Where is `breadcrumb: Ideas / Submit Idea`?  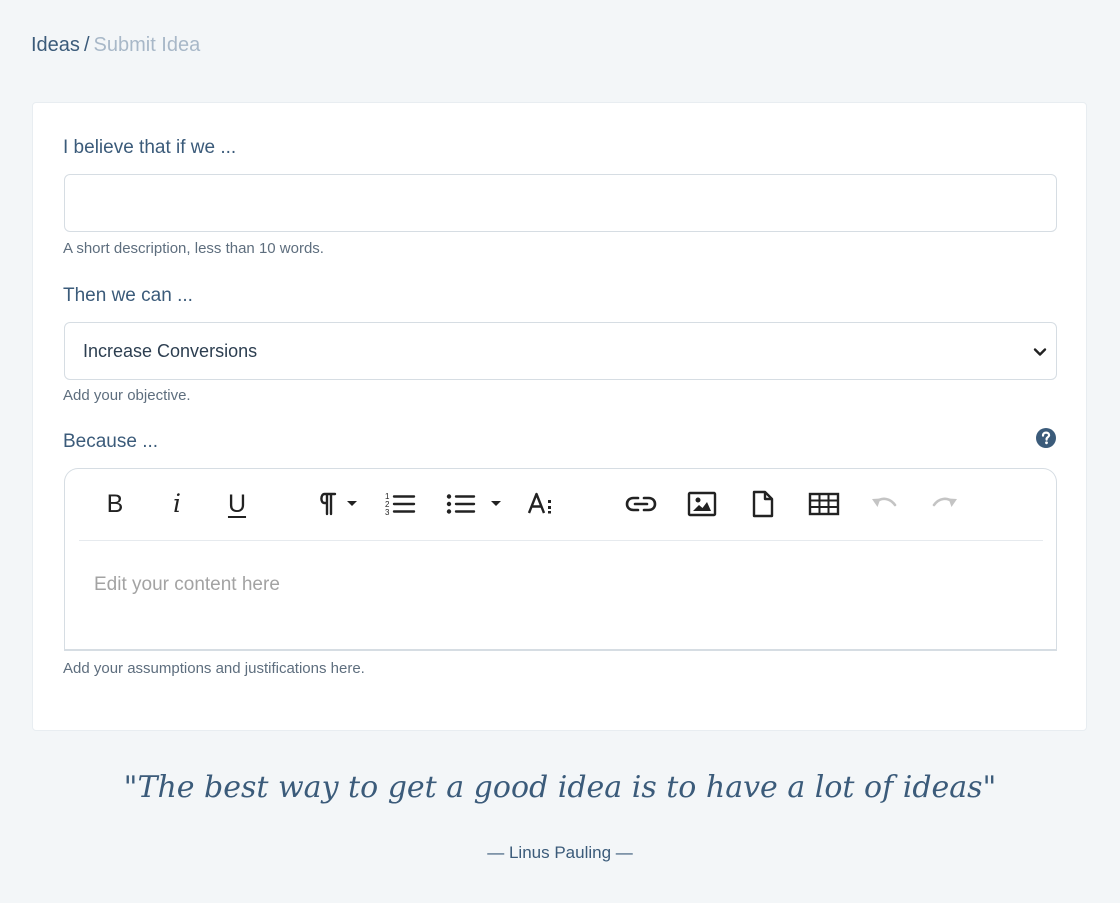 breadcrumb: Ideas / Submit Idea is located at coordinates (115, 45).